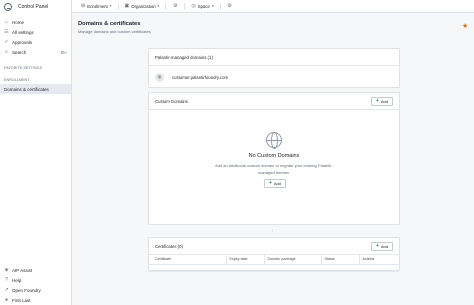  What do you see at coordinates (6, 51) in the screenshot?
I see `search-icon: ⌕` at bounding box center [6, 51].